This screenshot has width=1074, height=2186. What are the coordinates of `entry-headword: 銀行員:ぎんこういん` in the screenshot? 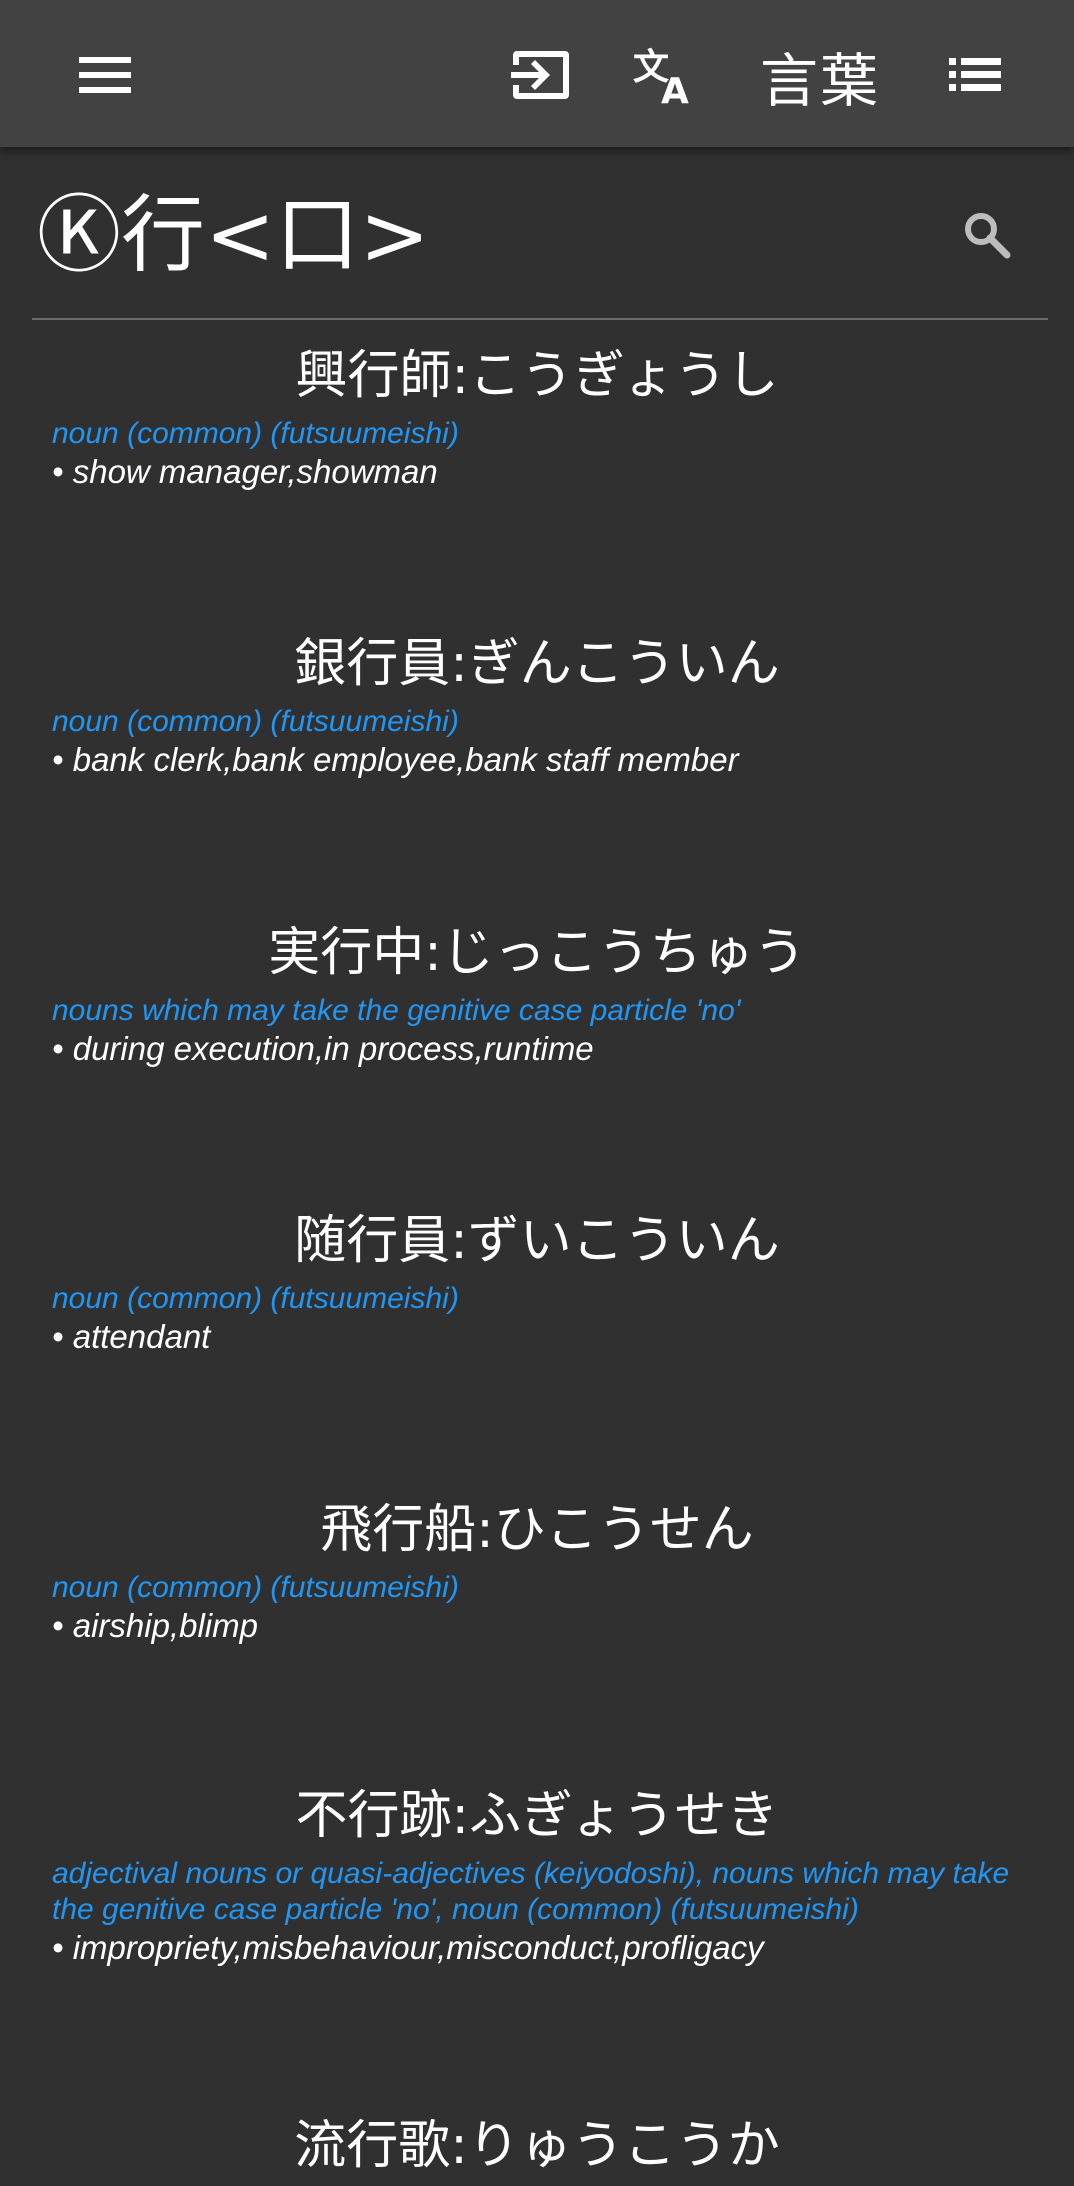 It's located at (537, 664).